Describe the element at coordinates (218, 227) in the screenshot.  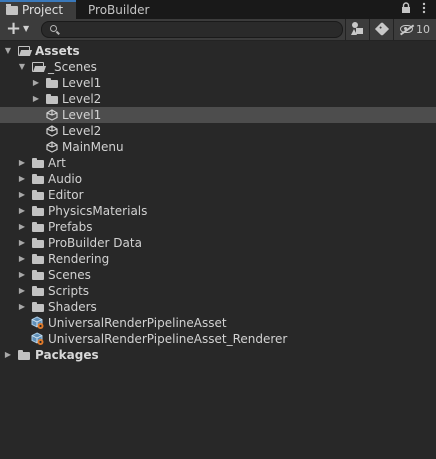
I see `tree-item-folder-prefabs: ▶ Prefabs` at that location.